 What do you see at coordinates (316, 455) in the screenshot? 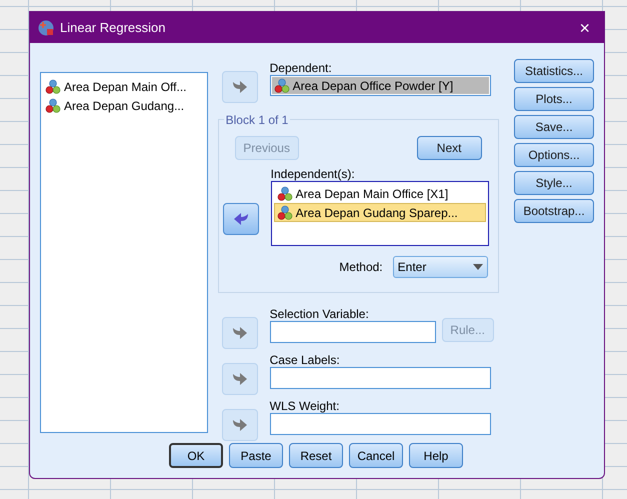
I see `dialog-button: Reset` at bounding box center [316, 455].